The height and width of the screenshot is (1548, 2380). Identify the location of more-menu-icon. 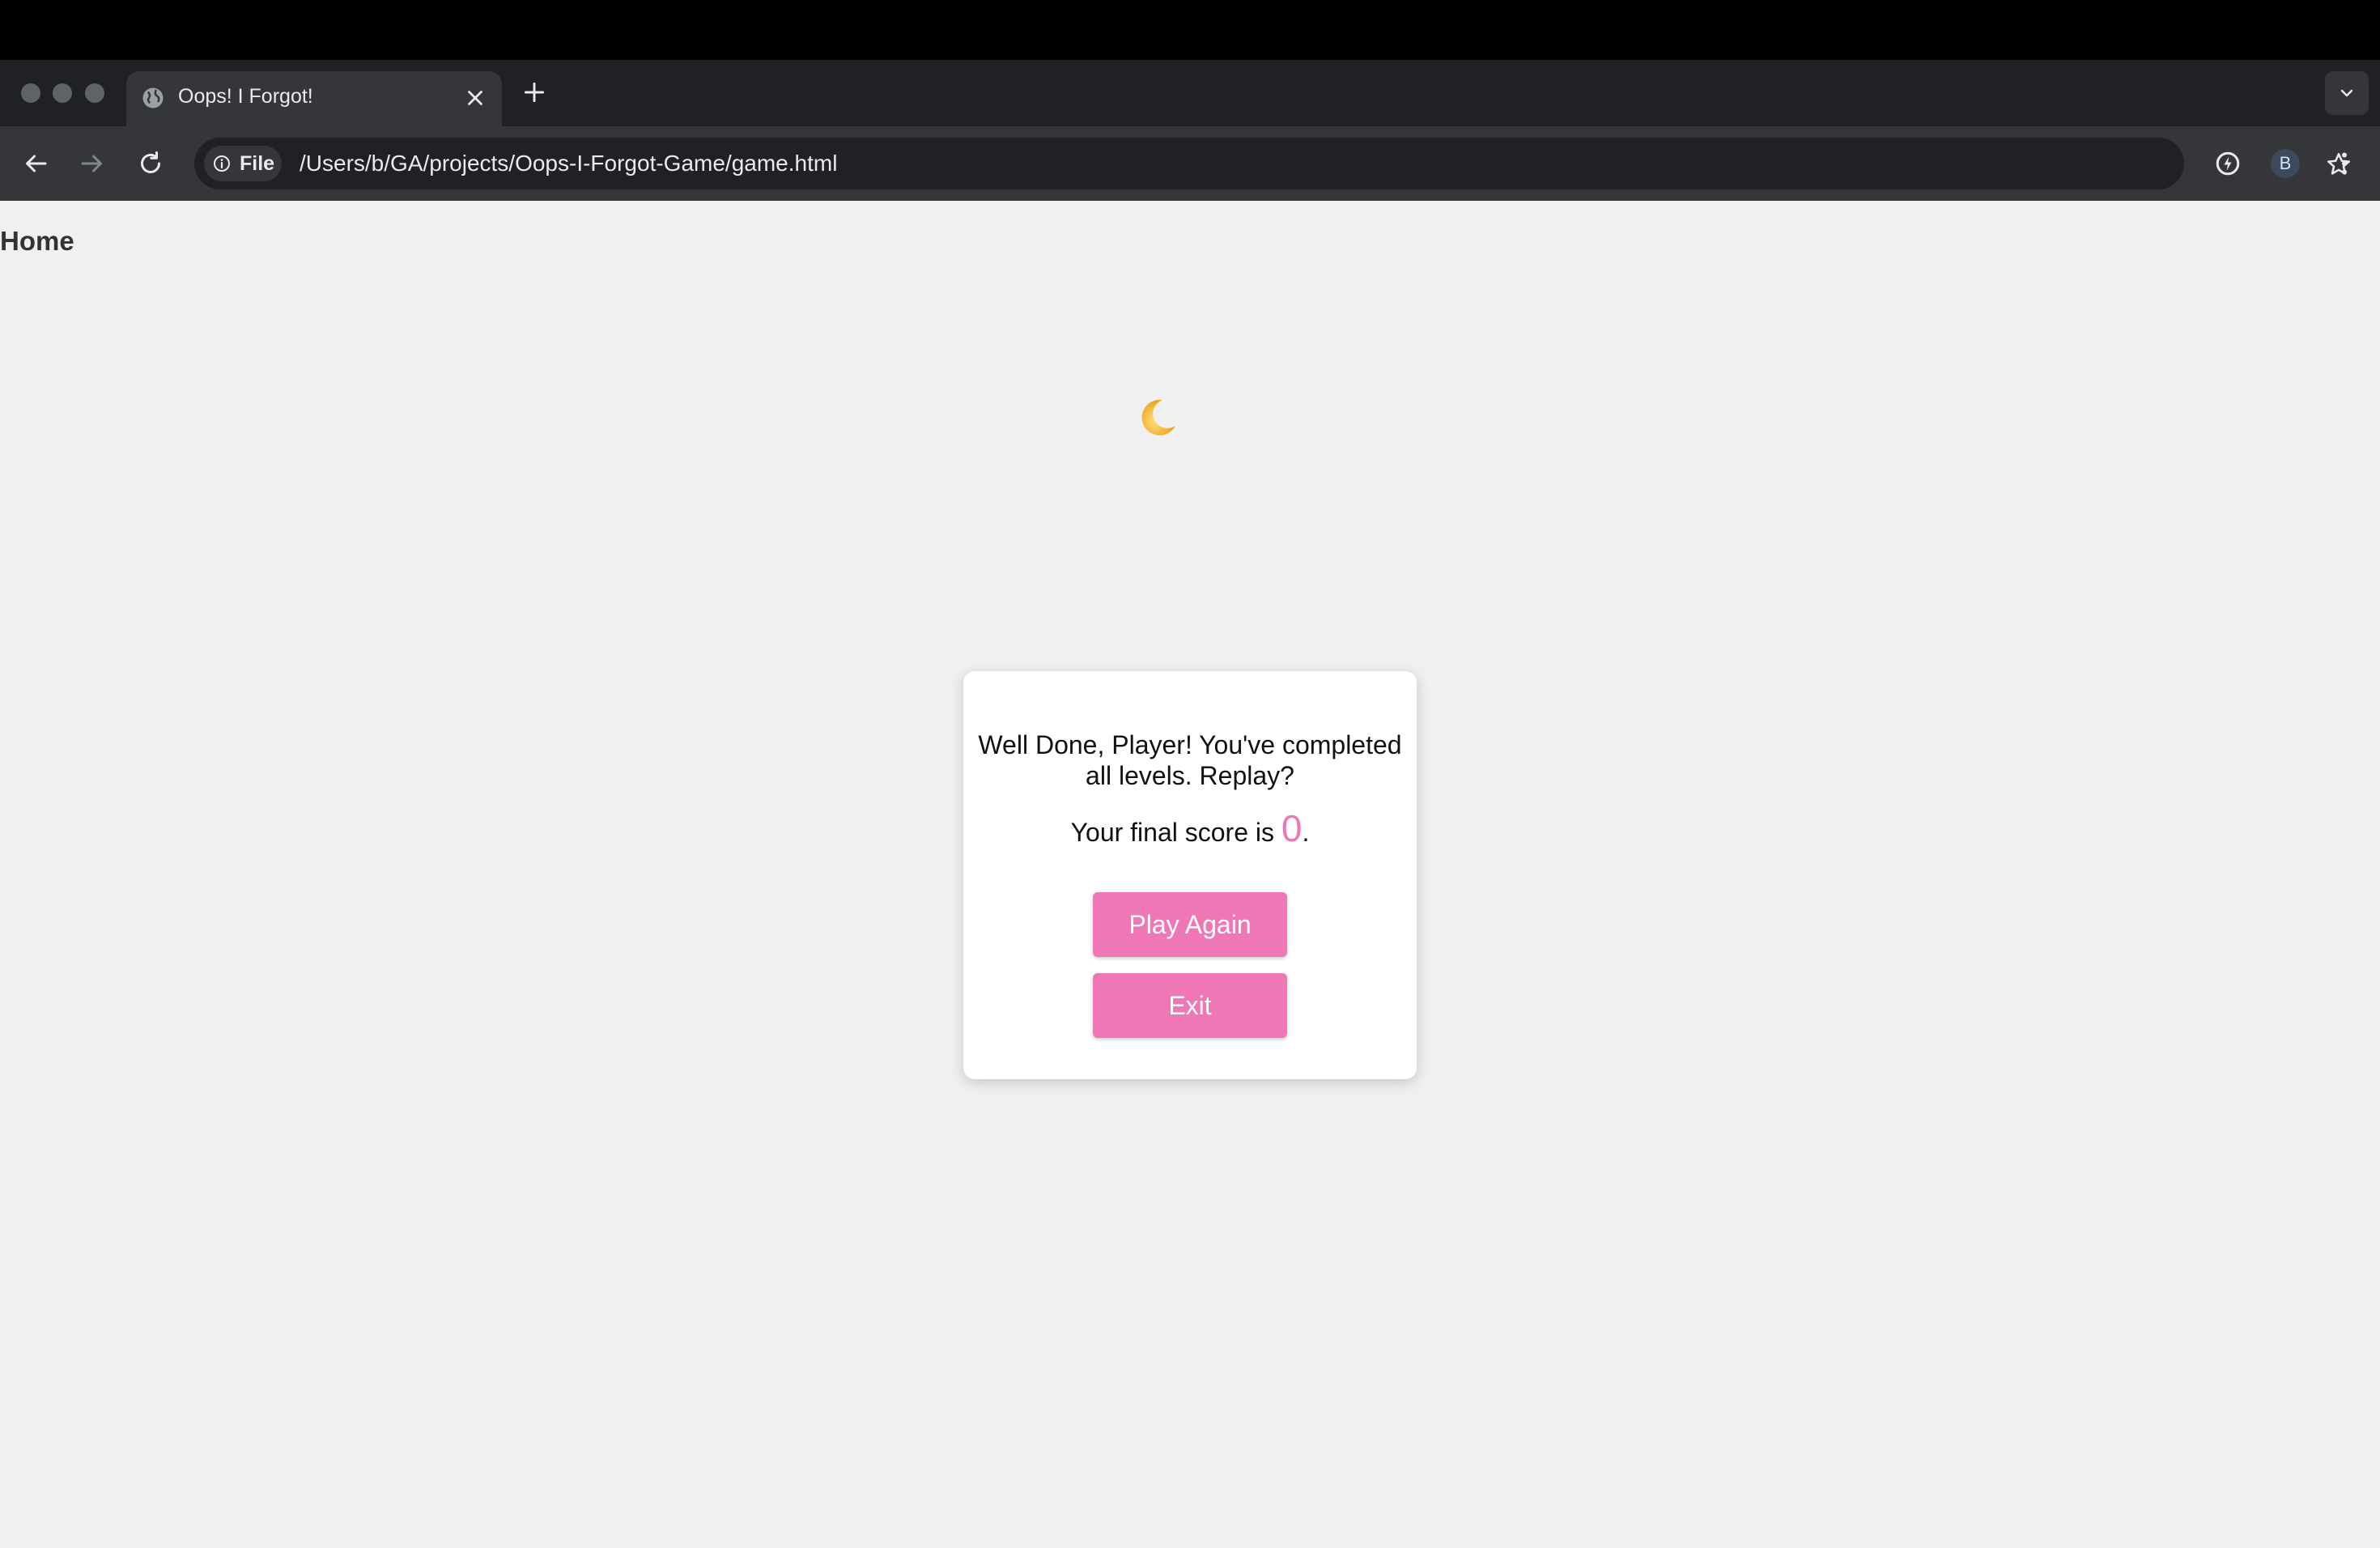
(2345, 164).